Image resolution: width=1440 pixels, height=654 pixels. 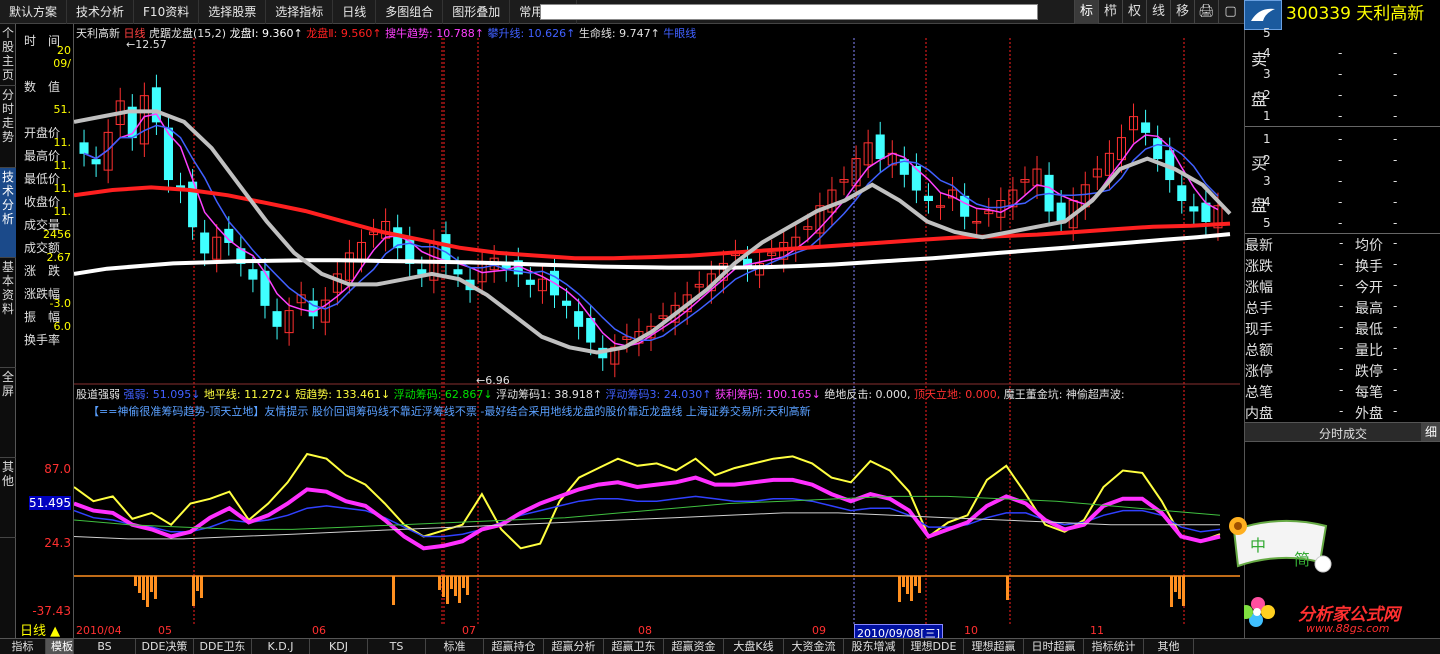 I want to click on sell-label: 盘, so click(x=1259, y=99).